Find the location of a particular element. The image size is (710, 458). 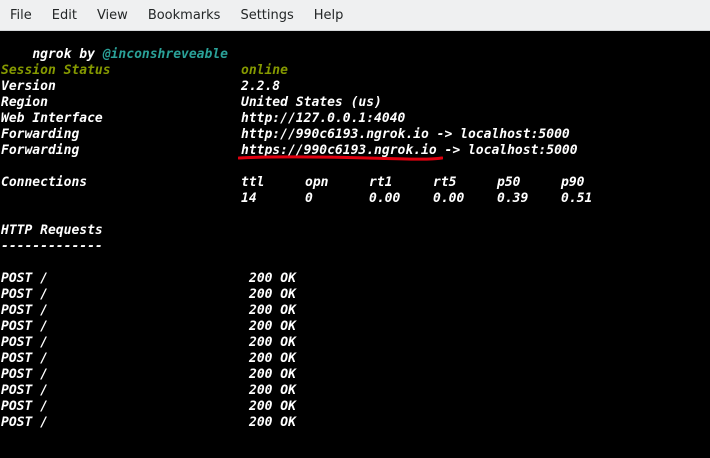

info-label-forwarding-http: Forwarding is located at coordinates (40, 134).